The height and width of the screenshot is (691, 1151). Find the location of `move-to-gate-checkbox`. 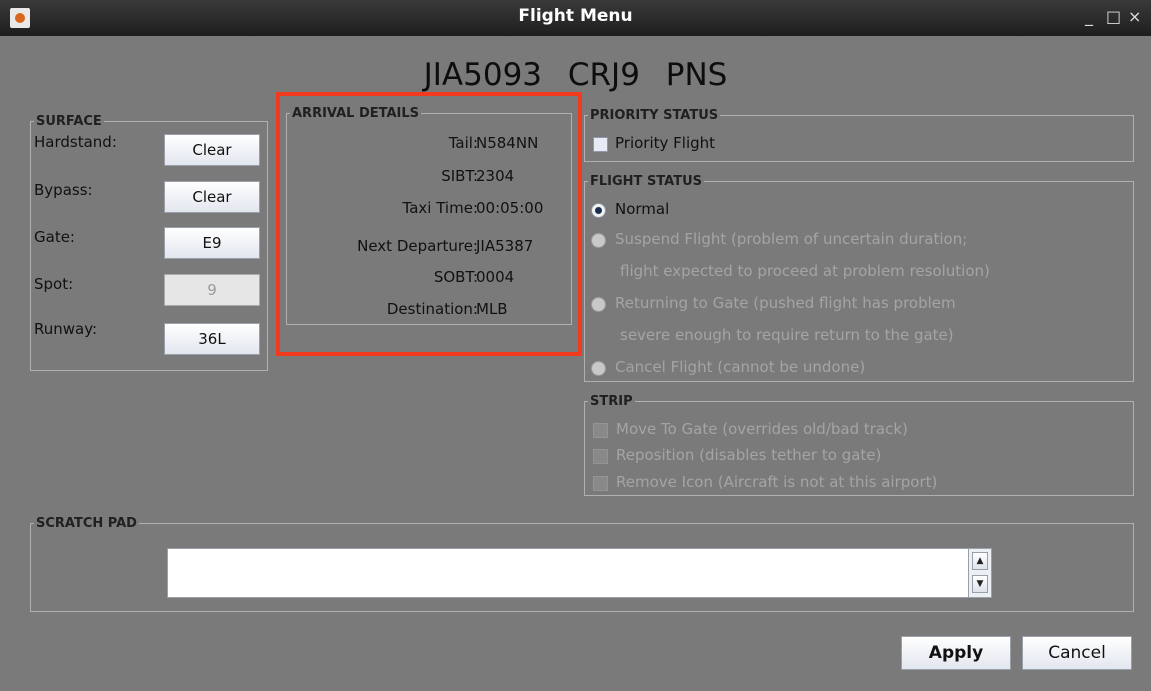

move-to-gate-checkbox is located at coordinates (600, 430).